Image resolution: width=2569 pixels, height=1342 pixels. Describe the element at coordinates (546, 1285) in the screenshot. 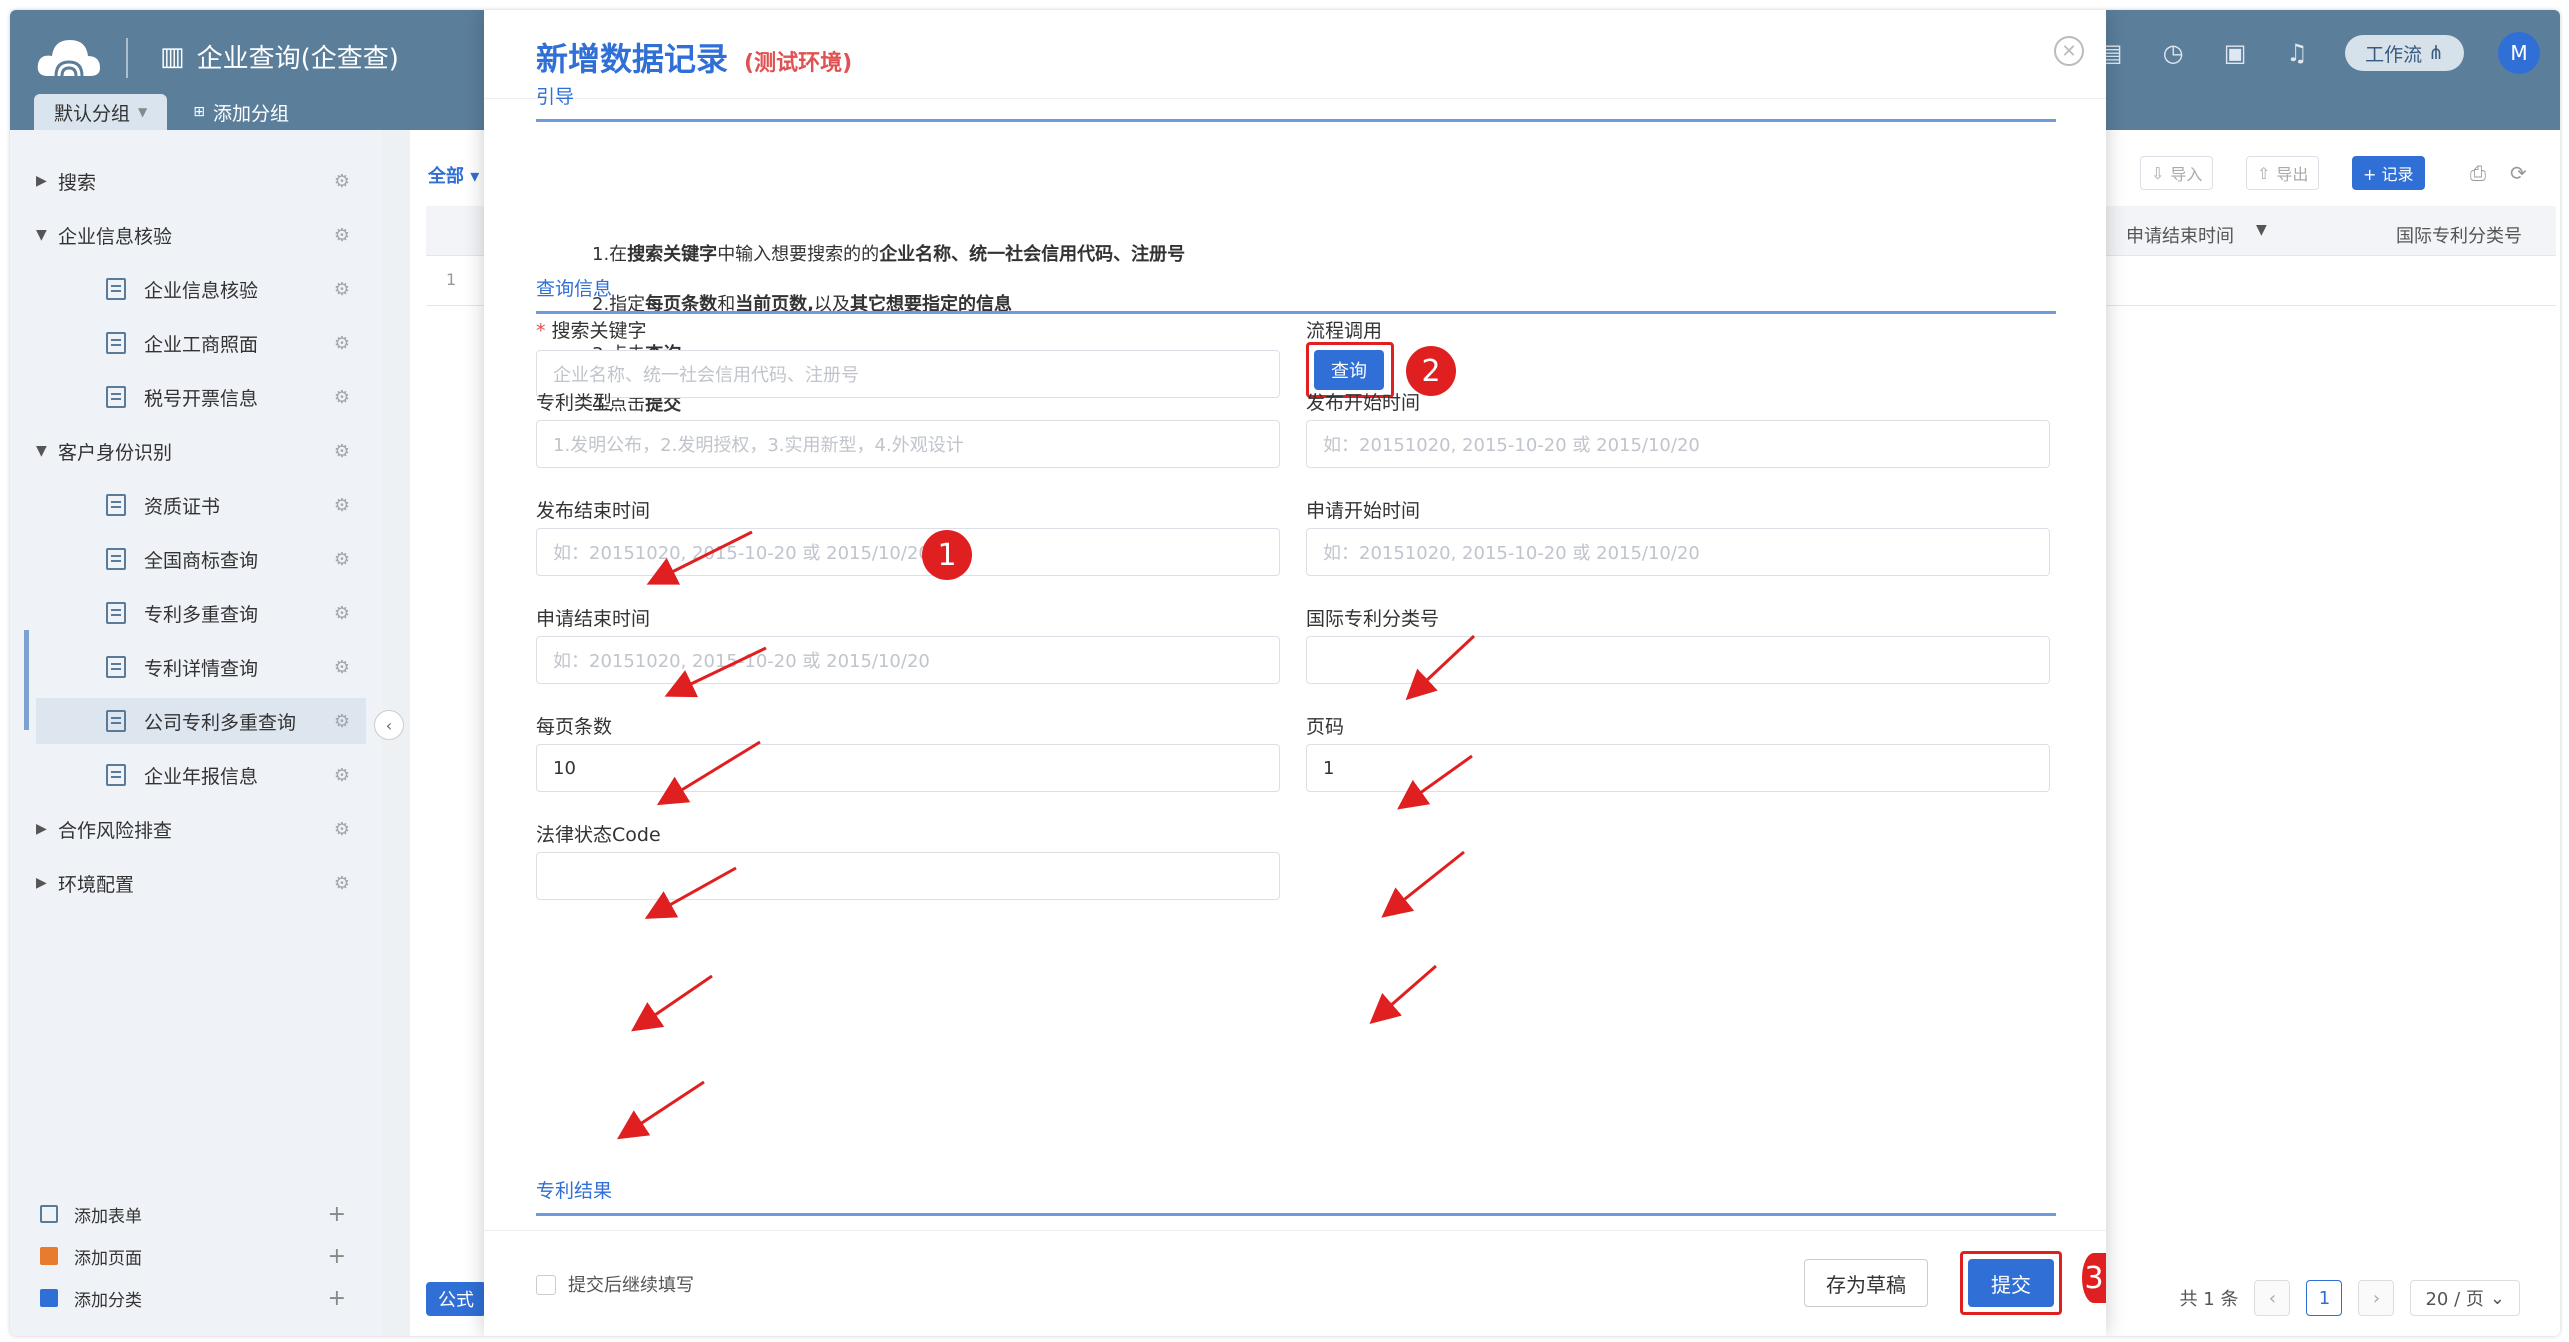

I see `continue-checkbox` at that location.